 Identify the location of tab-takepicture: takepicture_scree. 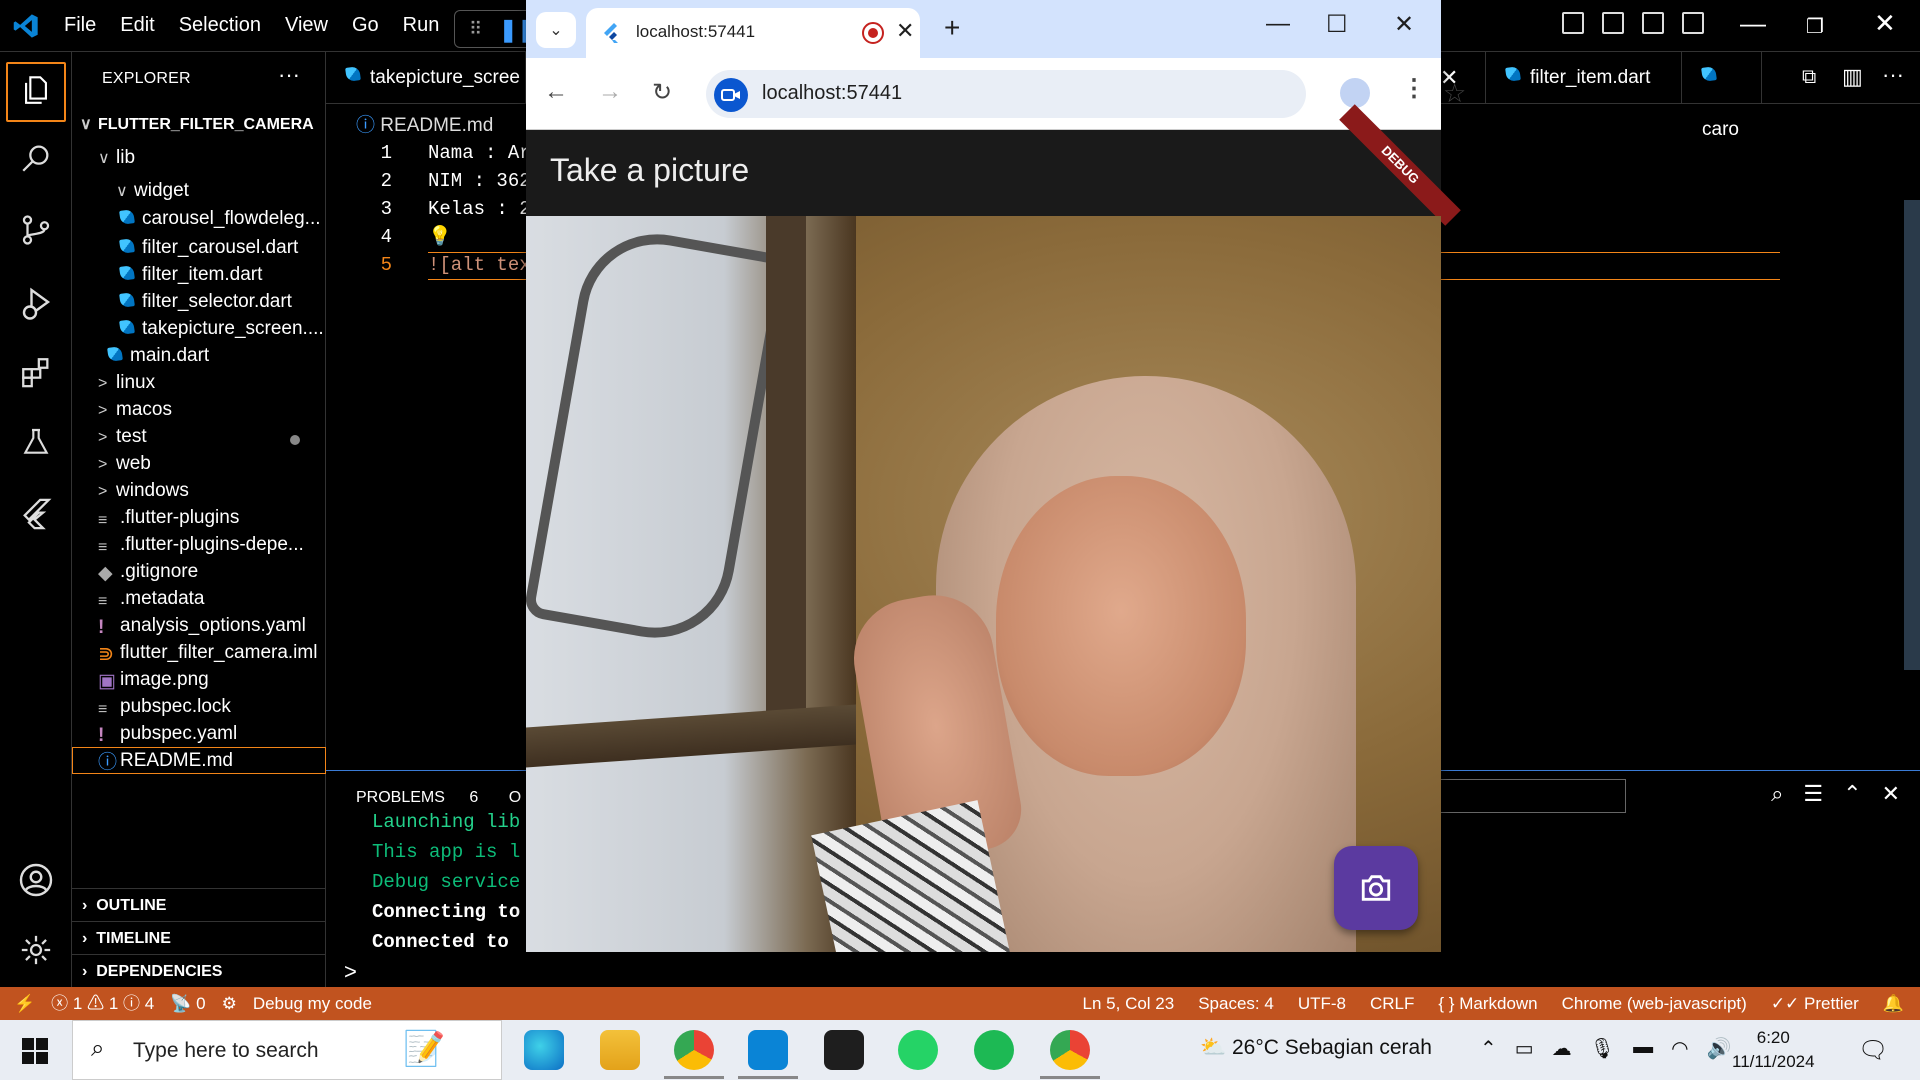
(426, 78).